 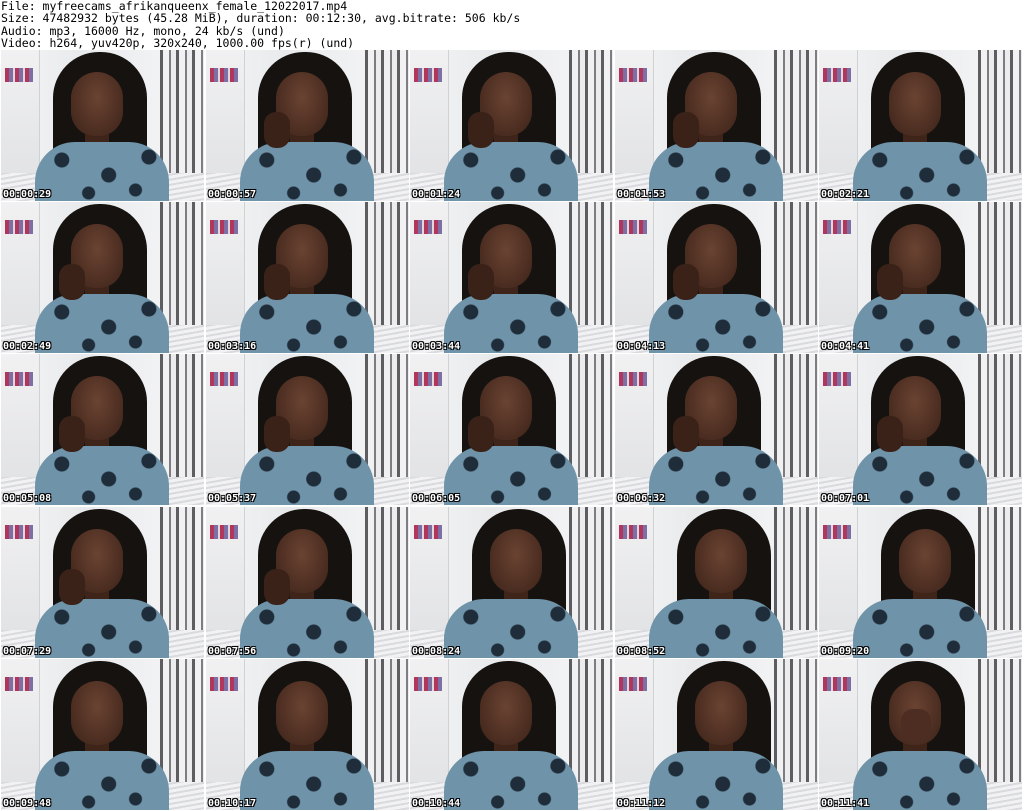 I want to click on video-thumbnail: 00:04:13, so click(x=716, y=277).